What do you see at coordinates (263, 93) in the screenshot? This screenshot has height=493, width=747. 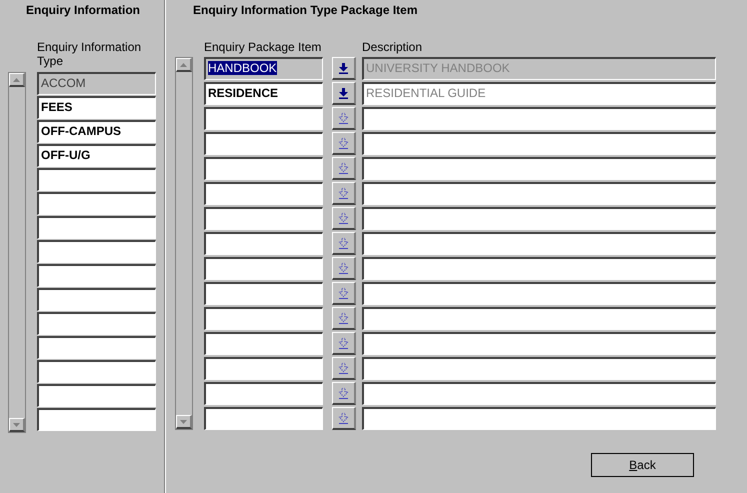 I see `text-field: RESIDENCE` at bounding box center [263, 93].